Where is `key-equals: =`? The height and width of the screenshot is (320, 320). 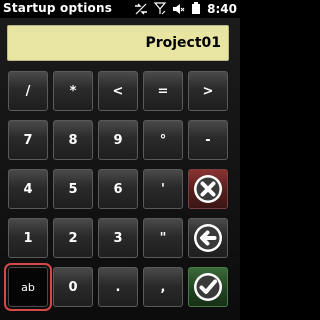 key-equals: = is located at coordinates (163, 91).